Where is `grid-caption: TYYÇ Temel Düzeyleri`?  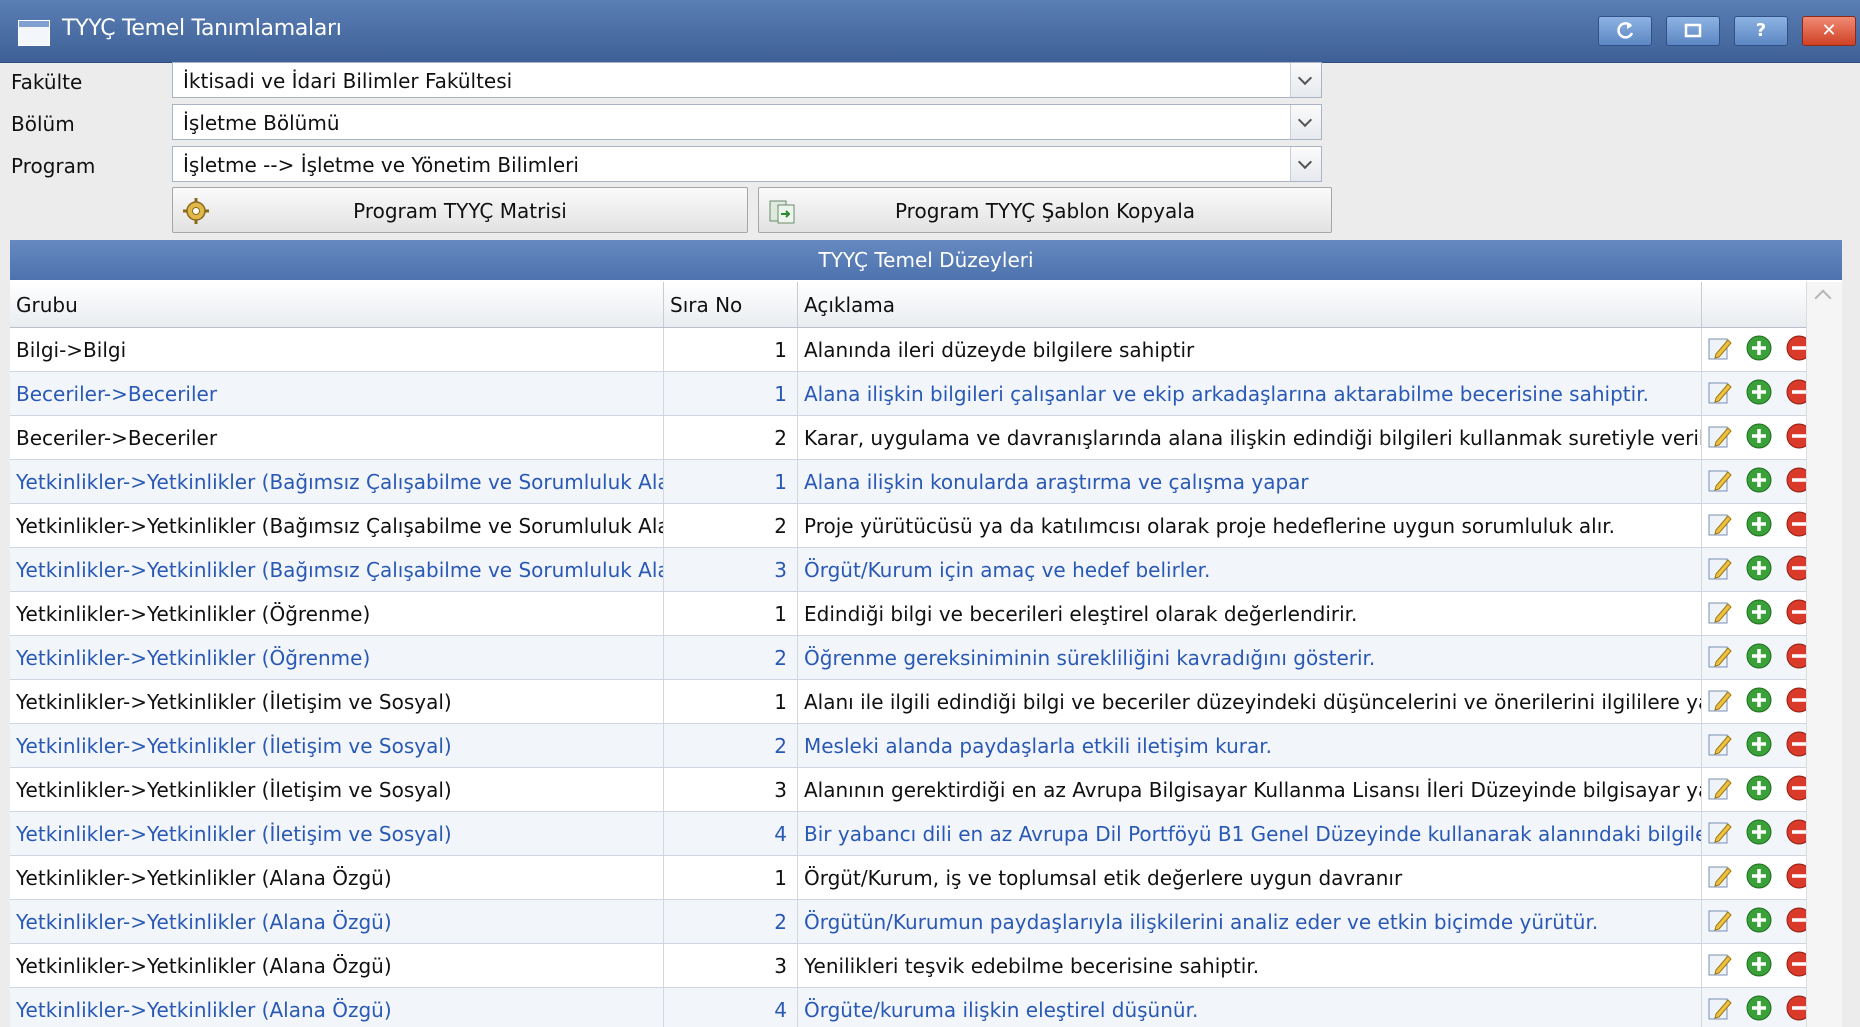 grid-caption: TYYÇ Temel Düzeyleri is located at coordinates (926, 260).